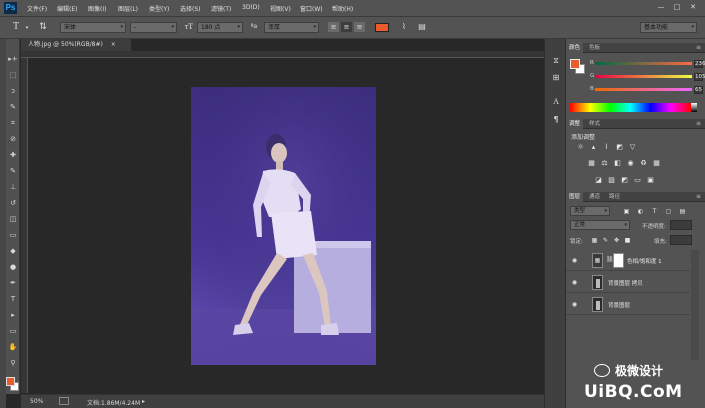 This screenshot has width=705, height=408. Describe the element at coordinates (632, 147) in the screenshot. I see `vibrance-icon: ▽` at that location.